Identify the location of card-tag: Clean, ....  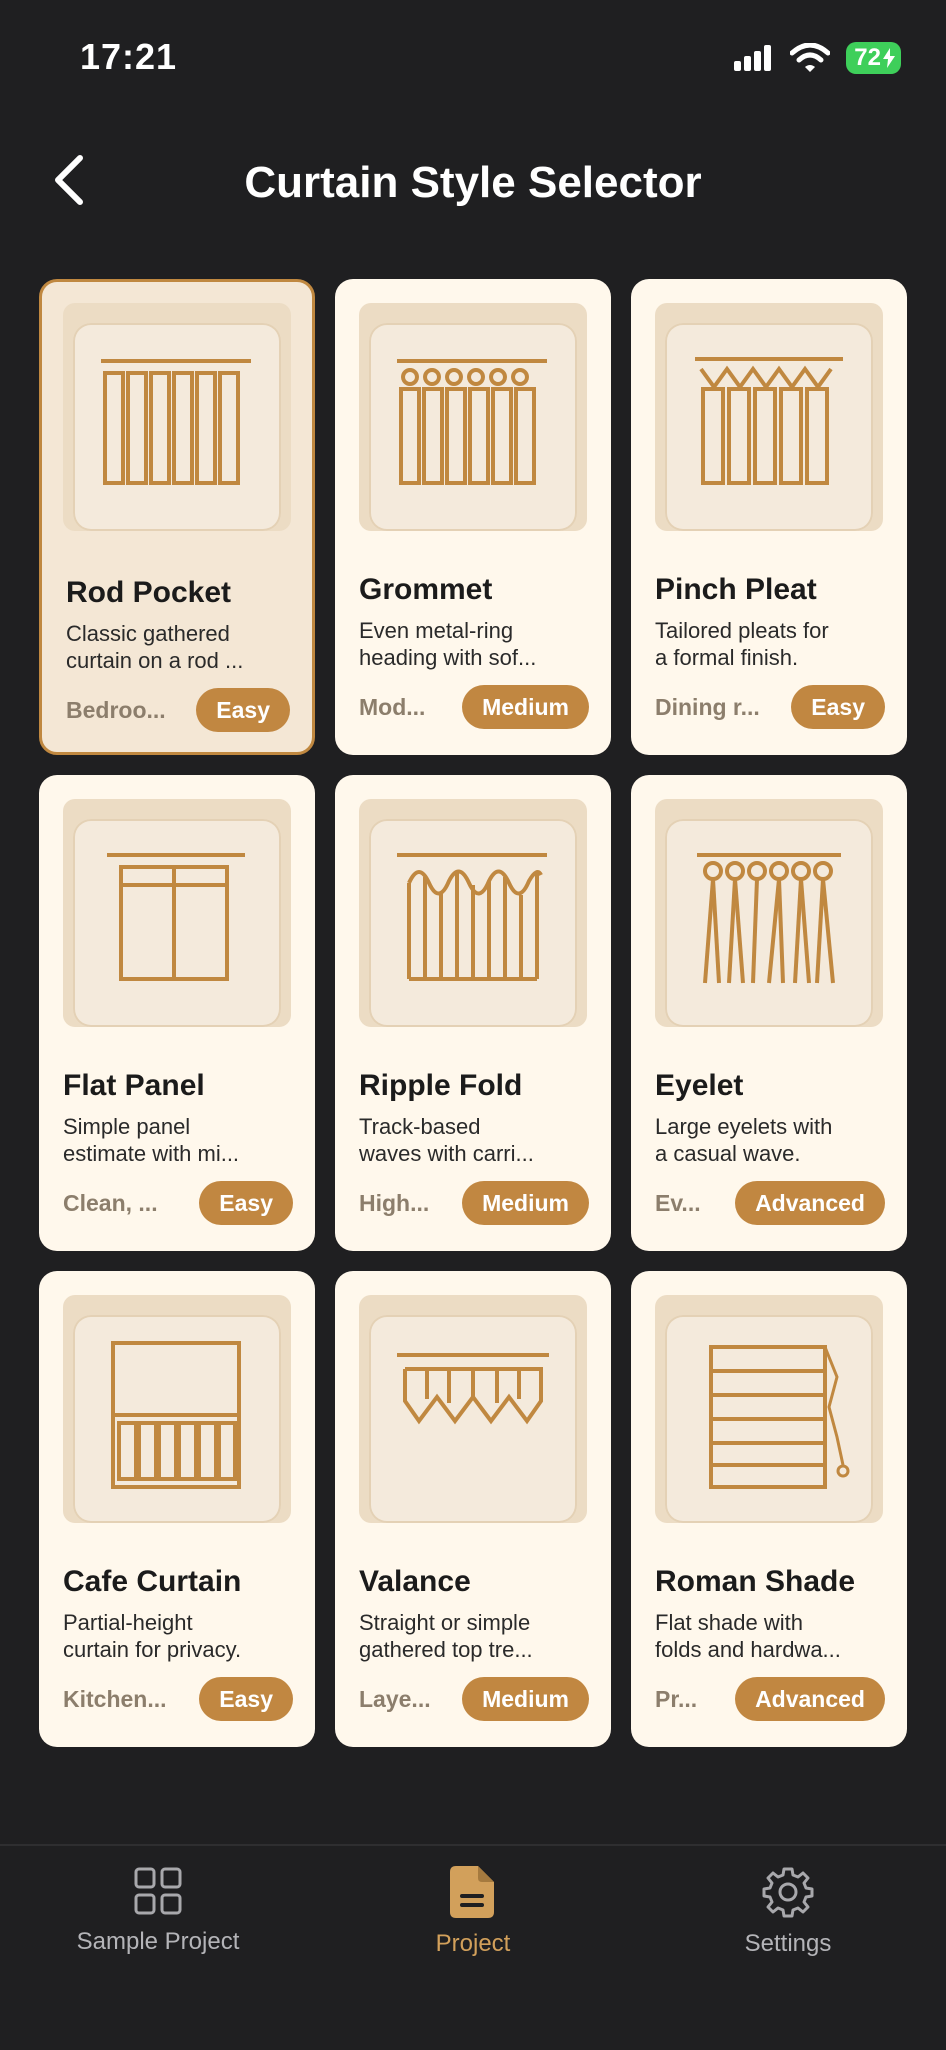
(110, 1202).